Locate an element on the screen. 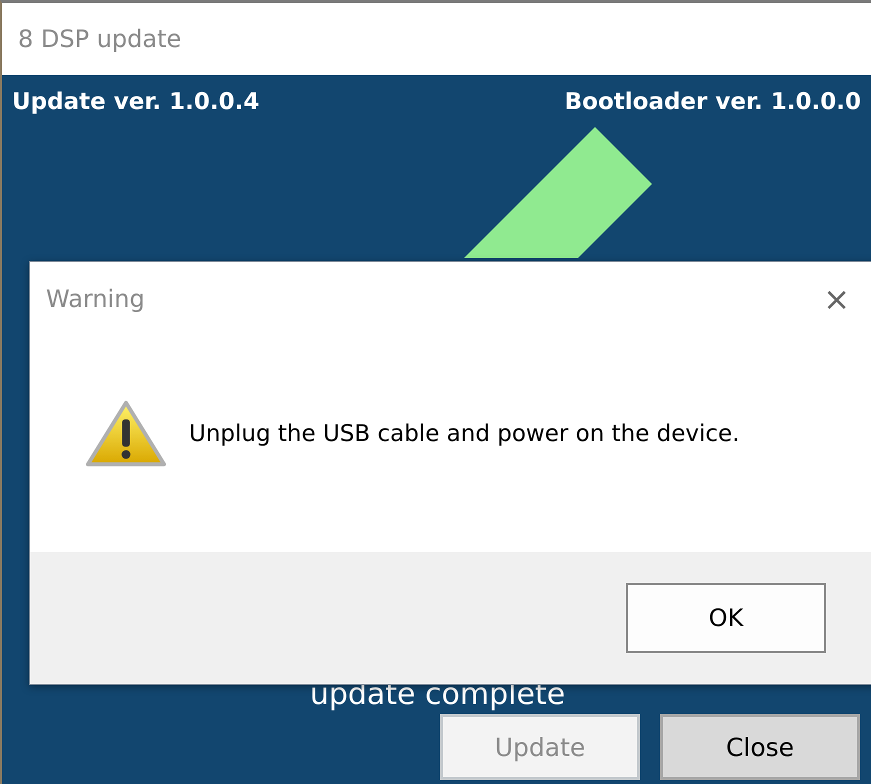 The image size is (871, 784). window-title: 8 DSP update is located at coordinates (100, 39).